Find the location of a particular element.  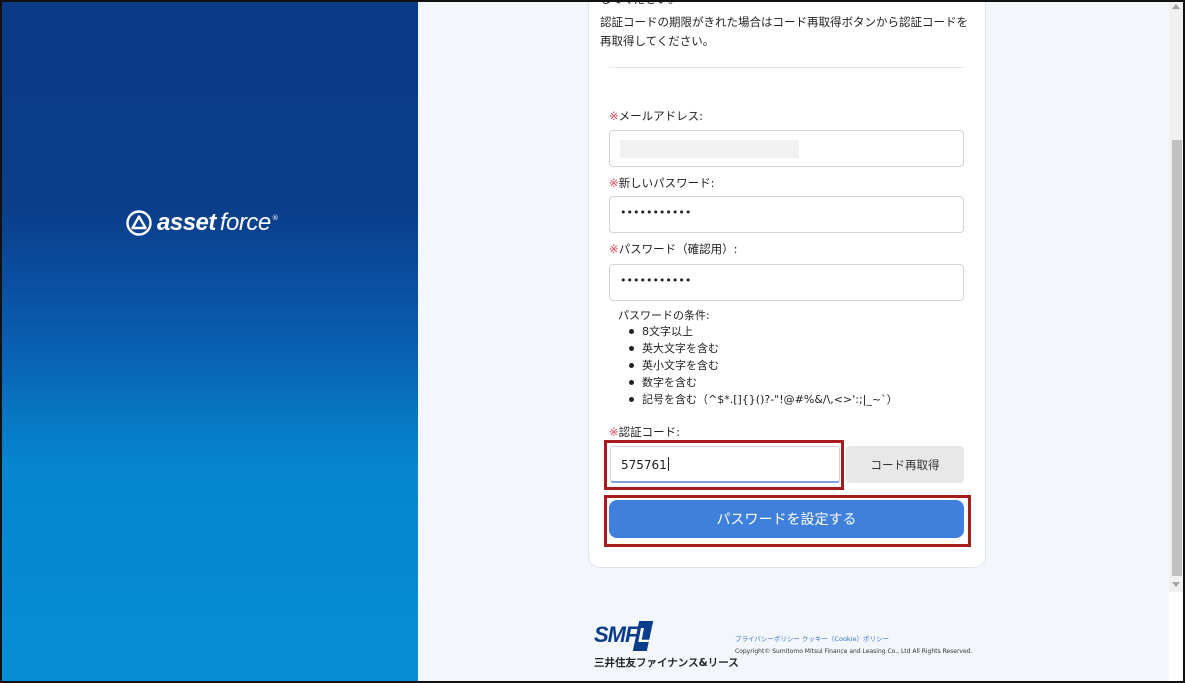

asset-force-logo: asset force ® is located at coordinates (202, 223).